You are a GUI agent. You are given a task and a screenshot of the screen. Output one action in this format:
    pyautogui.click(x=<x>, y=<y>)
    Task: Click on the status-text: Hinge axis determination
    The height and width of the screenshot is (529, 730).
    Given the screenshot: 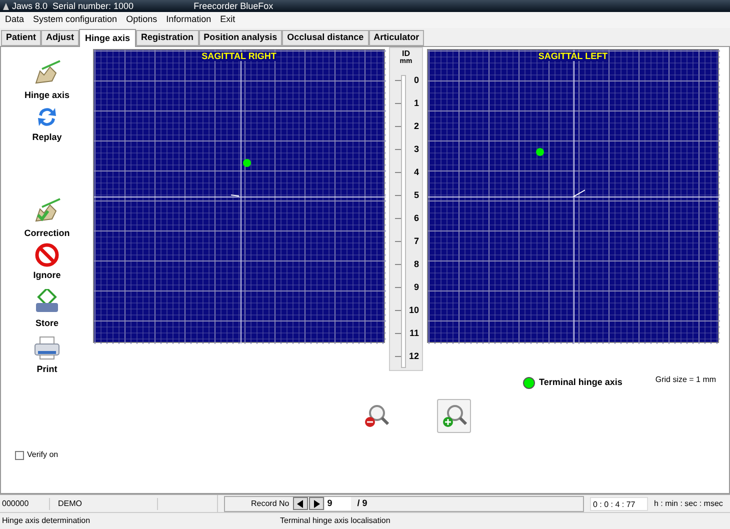 What is the action you would take?
    pyautogui.click(x=46, y=521)
    